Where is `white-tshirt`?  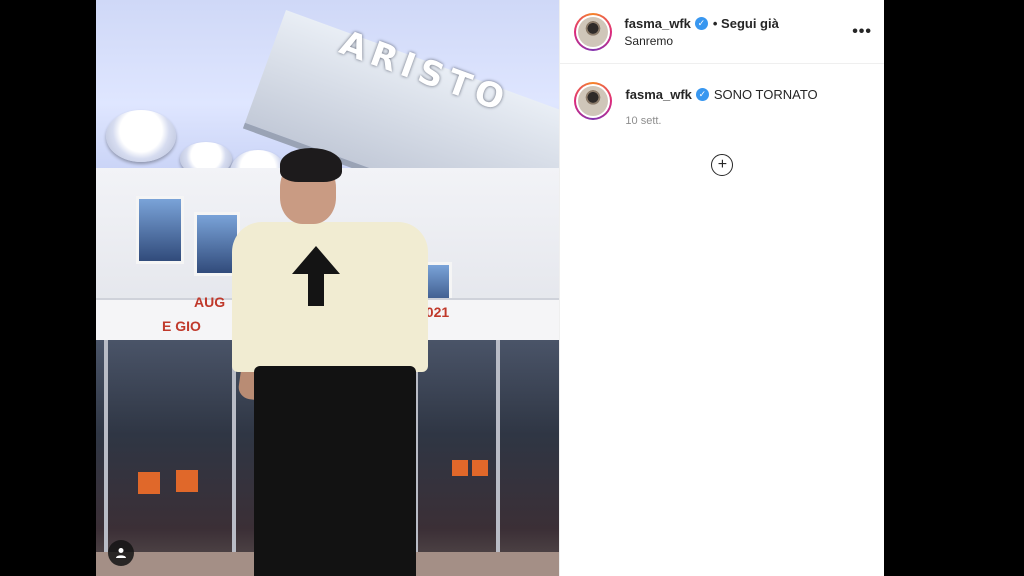
white-tshirt is located at coordinates (330, 297).